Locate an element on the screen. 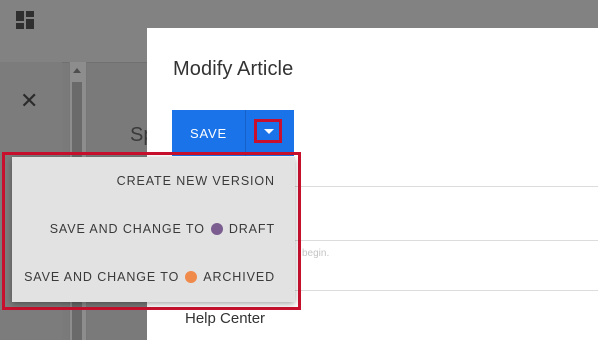 This screenshot has height=340, width=598. scroll-up-arrow-icon is located at coordinates (77, 70).